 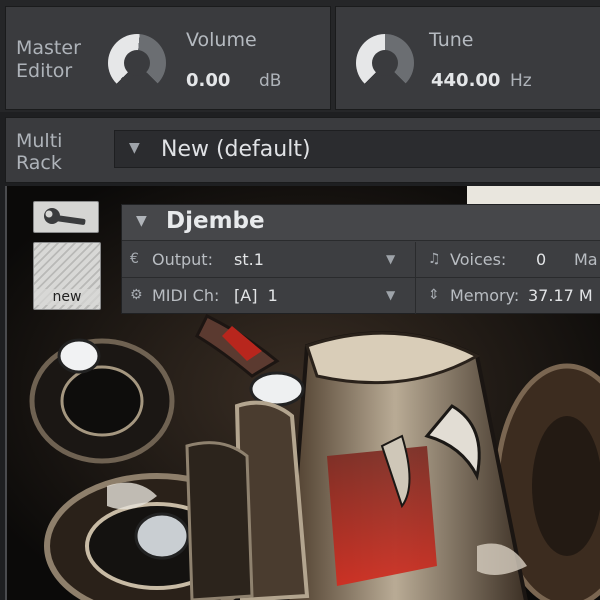 I want to click on tune-knob, so click(x=385, y=63).